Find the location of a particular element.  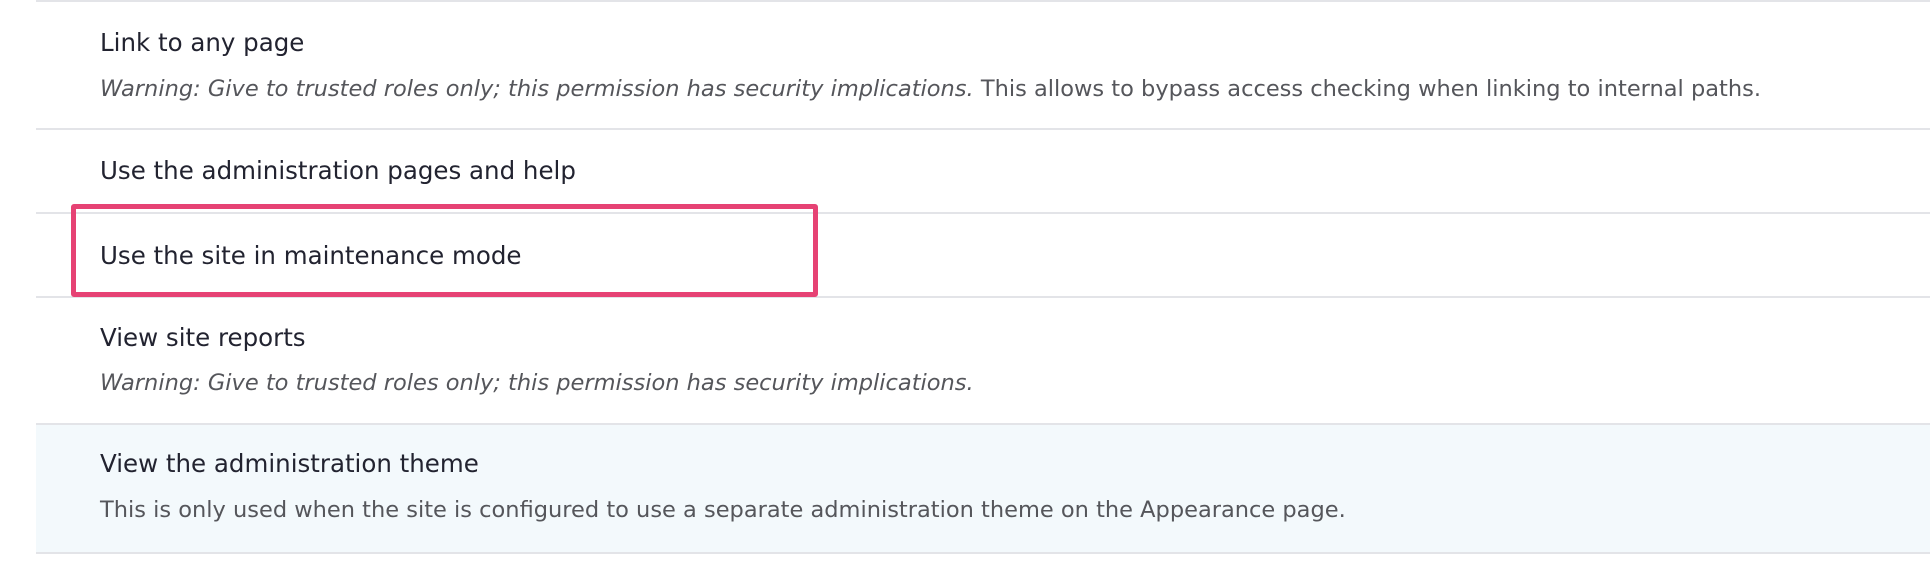

permission-row-admin-pages: Use the administration pages and help is located at coordinates (983, 170).